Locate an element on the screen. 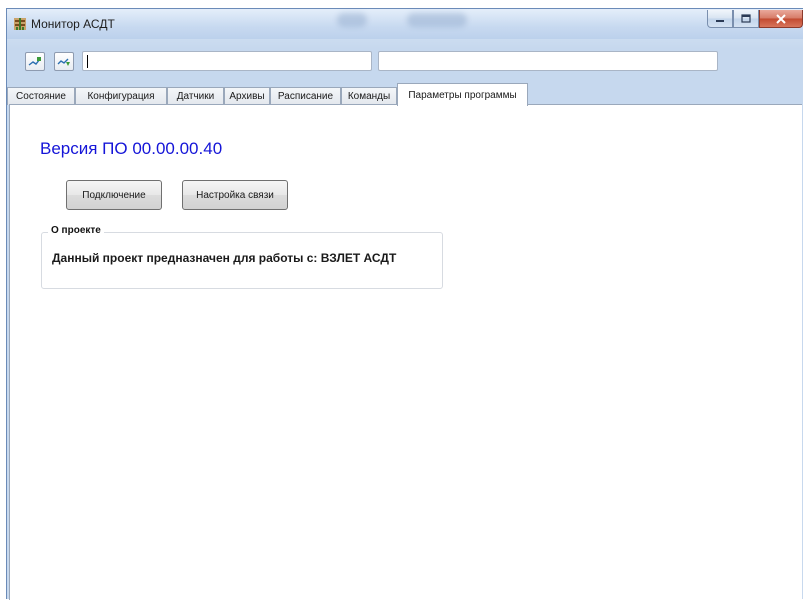  text-caret is located at coordinates (87, 61).